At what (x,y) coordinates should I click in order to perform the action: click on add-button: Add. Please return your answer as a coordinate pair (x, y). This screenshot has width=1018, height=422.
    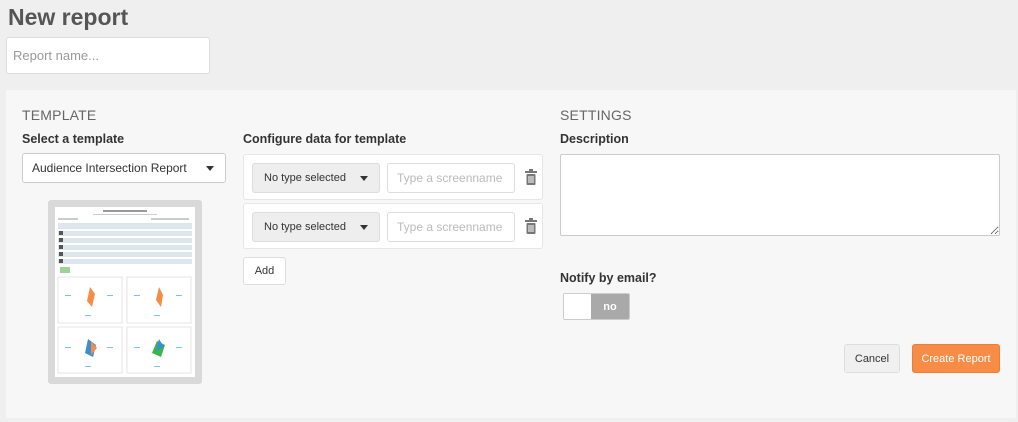
    Looking at the image, I should click on (264, 271).